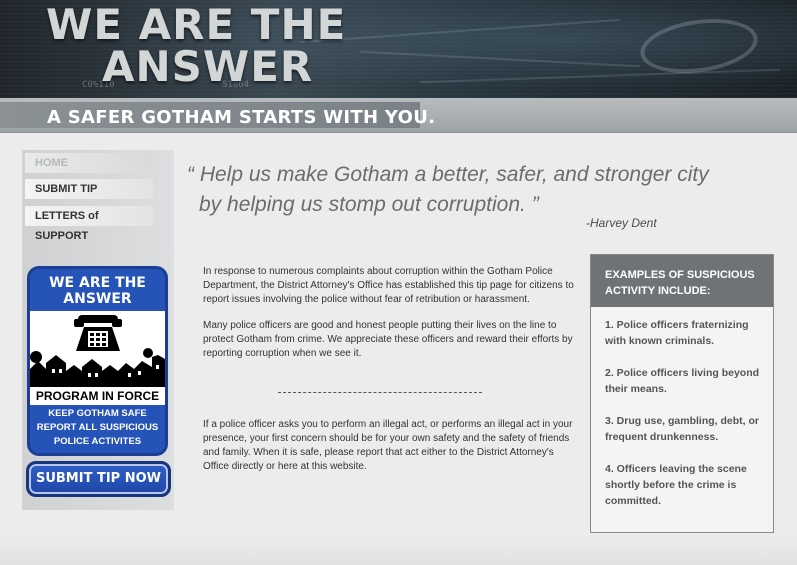 This screenshot has height=565, width=797. What do you see at coordinates (208, 66) in the screenshot?
I see `site-title-line2: ANSWER` at bounding box center [208, 66].